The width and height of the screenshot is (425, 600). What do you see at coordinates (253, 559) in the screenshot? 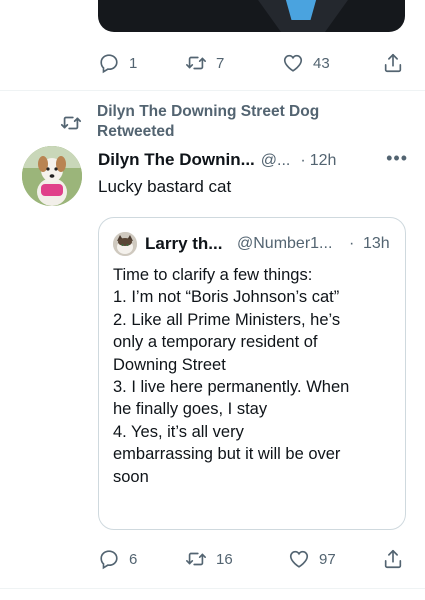
I see `tweet-actions: 6 16 97` at bounding box center [253, 559].